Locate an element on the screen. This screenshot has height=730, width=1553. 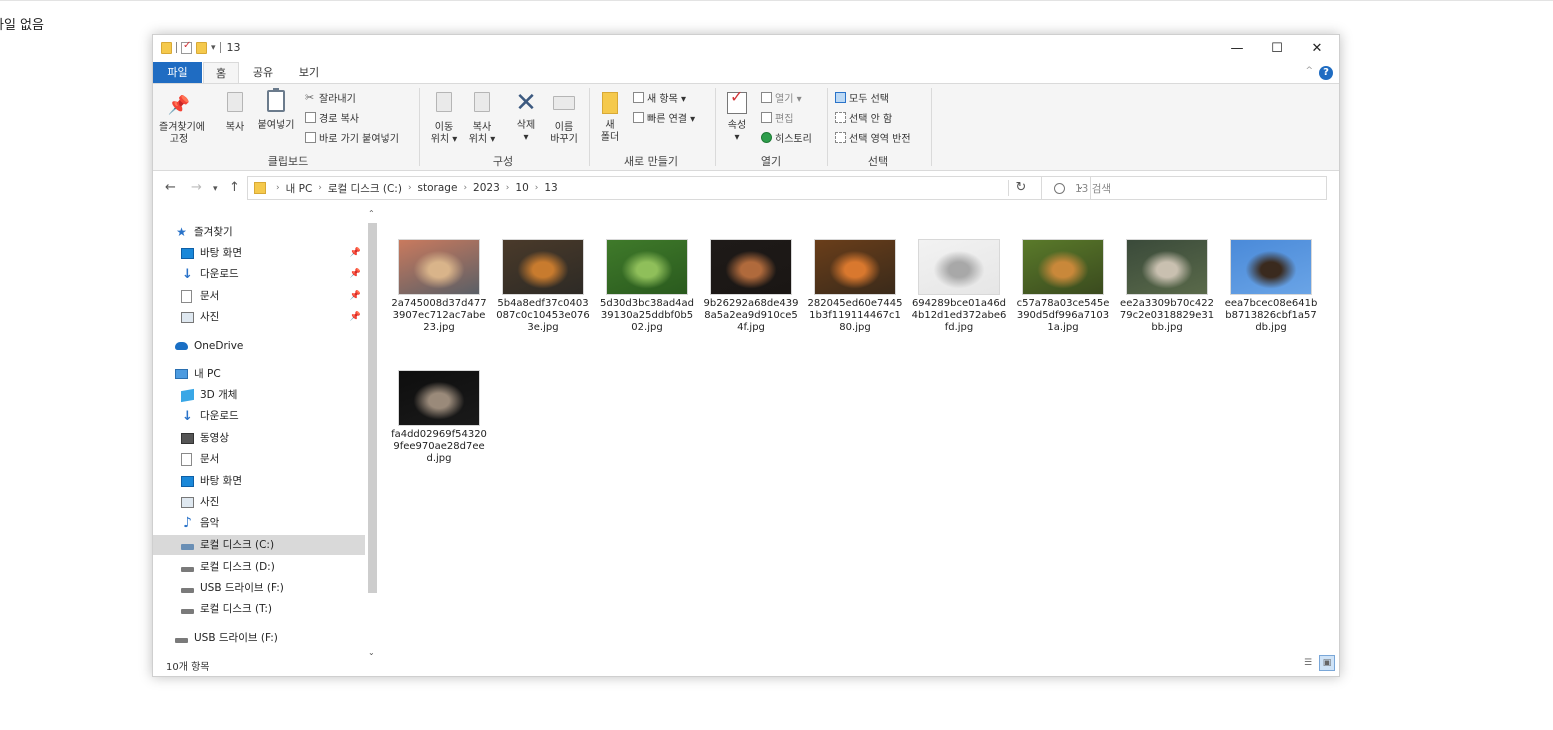
nav-item-videos: 동영상 is located at coordinates (273, 438).